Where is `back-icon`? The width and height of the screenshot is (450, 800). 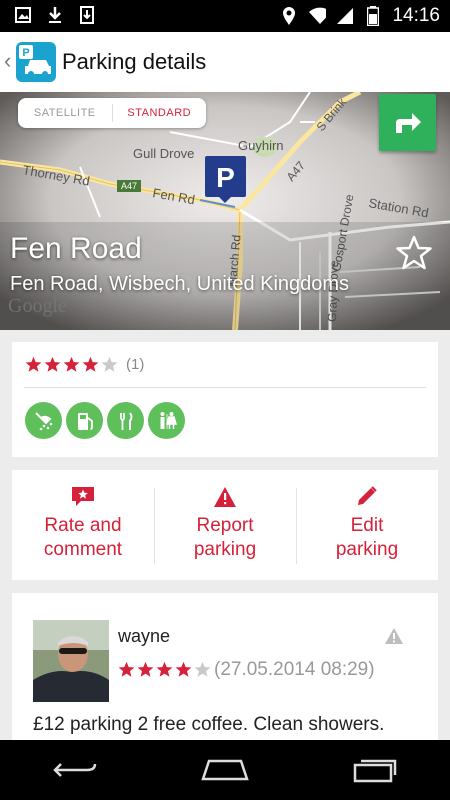 back-icon is located at coordinates (75, 770).